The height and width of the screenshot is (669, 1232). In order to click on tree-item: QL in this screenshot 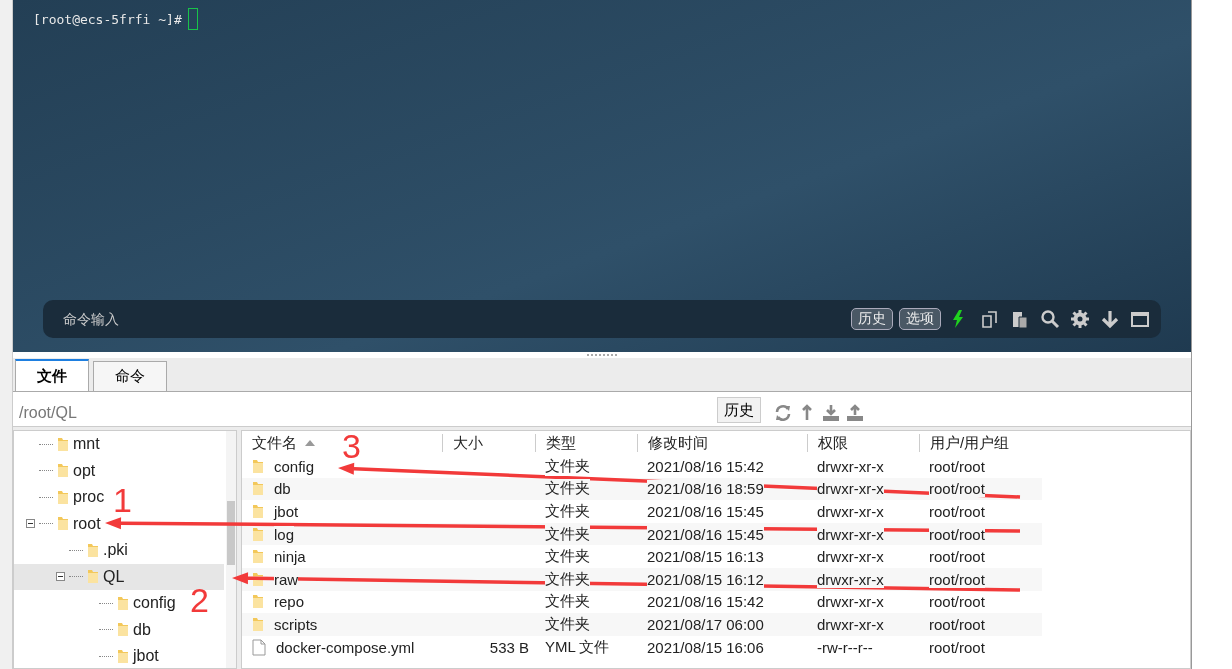, I will do `click(114, 576)`.